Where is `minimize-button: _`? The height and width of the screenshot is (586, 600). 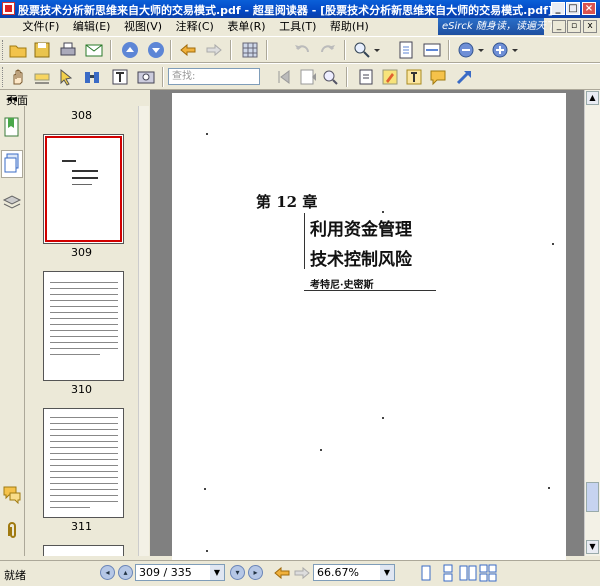 minimize-button: _ is located at coordinates (558, 8).